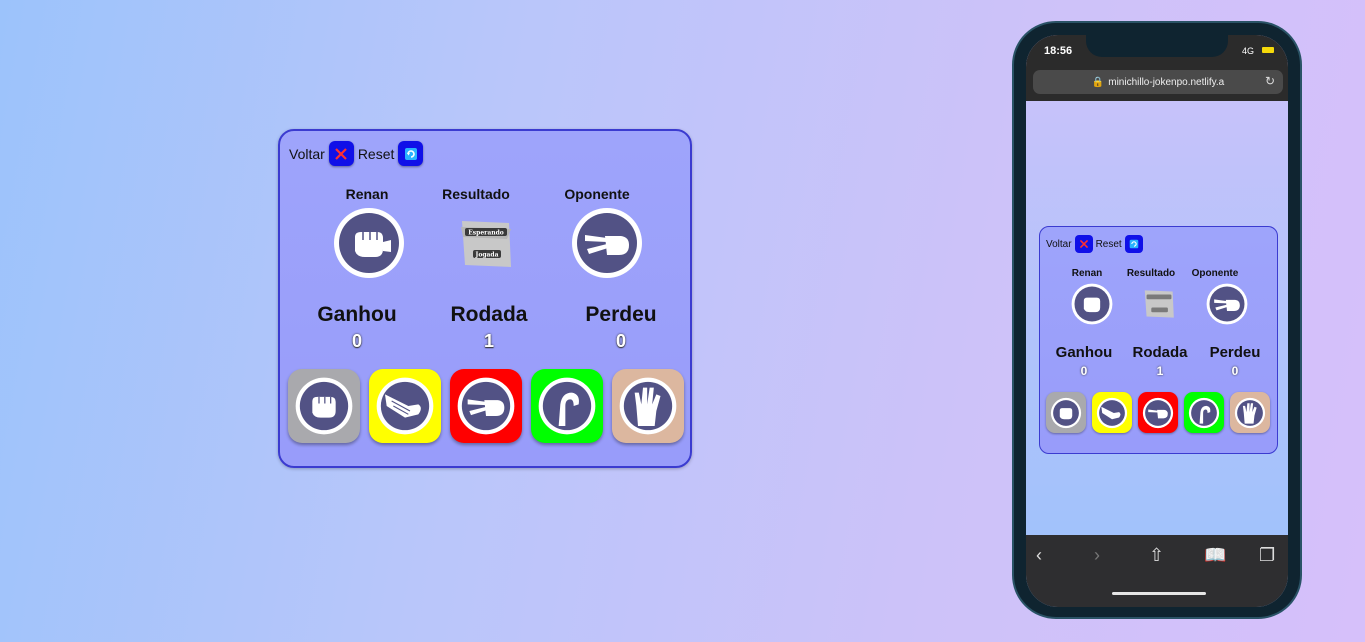 This screenshot has height=642, width=1365. What do you see at coordinates (369, 243) in the screenshot?
I see `player-rock-icon` at bounding box center [369, 243].